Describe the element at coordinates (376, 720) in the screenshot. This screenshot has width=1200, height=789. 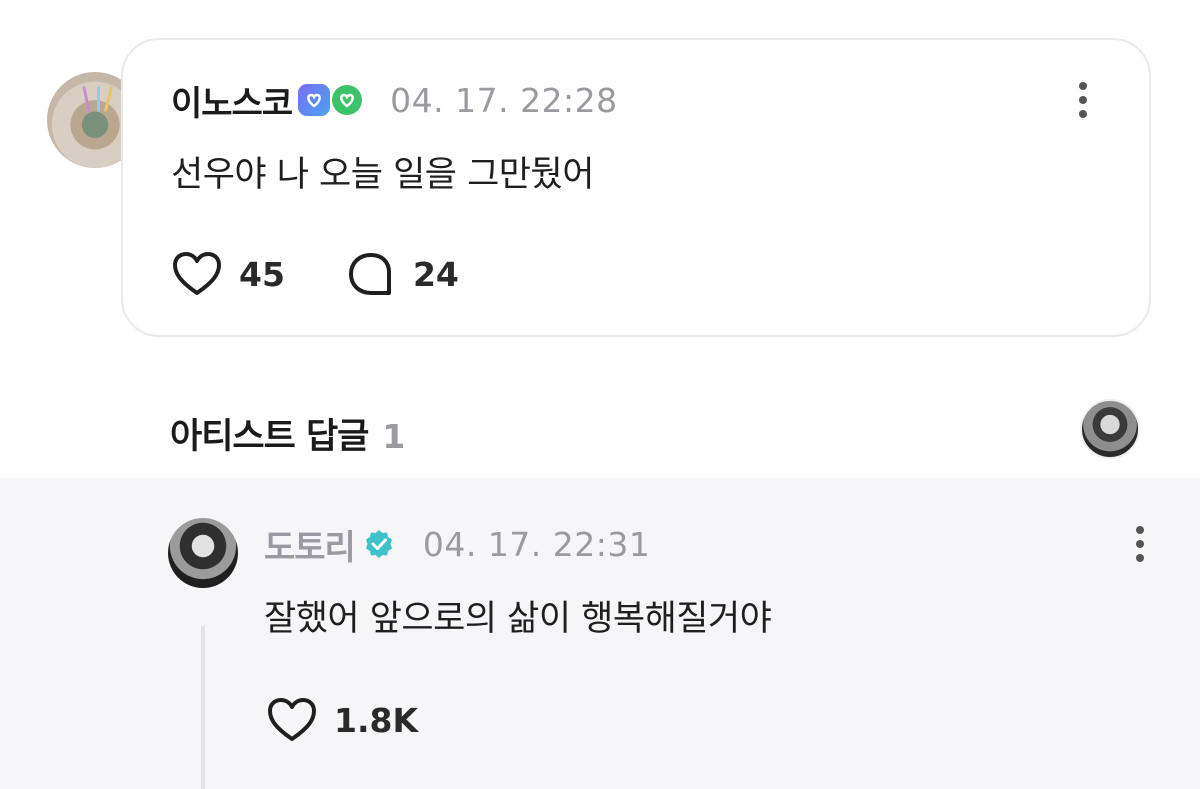
I see `reply-like-count: 1.8K` at that location.